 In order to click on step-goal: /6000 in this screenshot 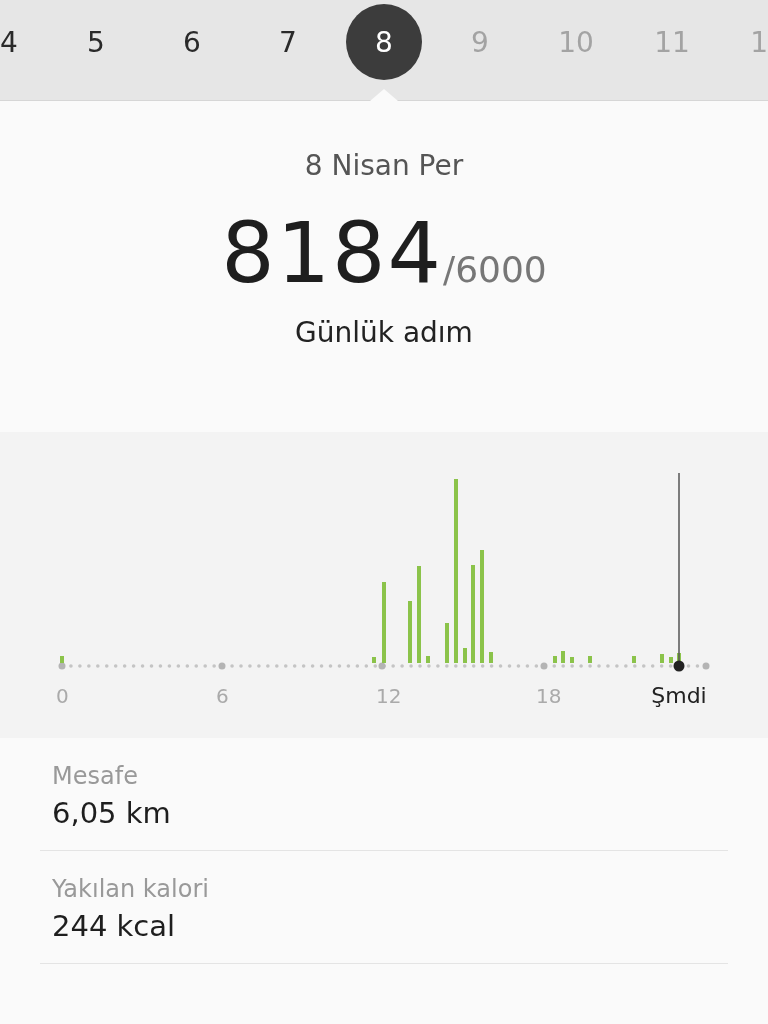, I will do `click(495, 269)`.